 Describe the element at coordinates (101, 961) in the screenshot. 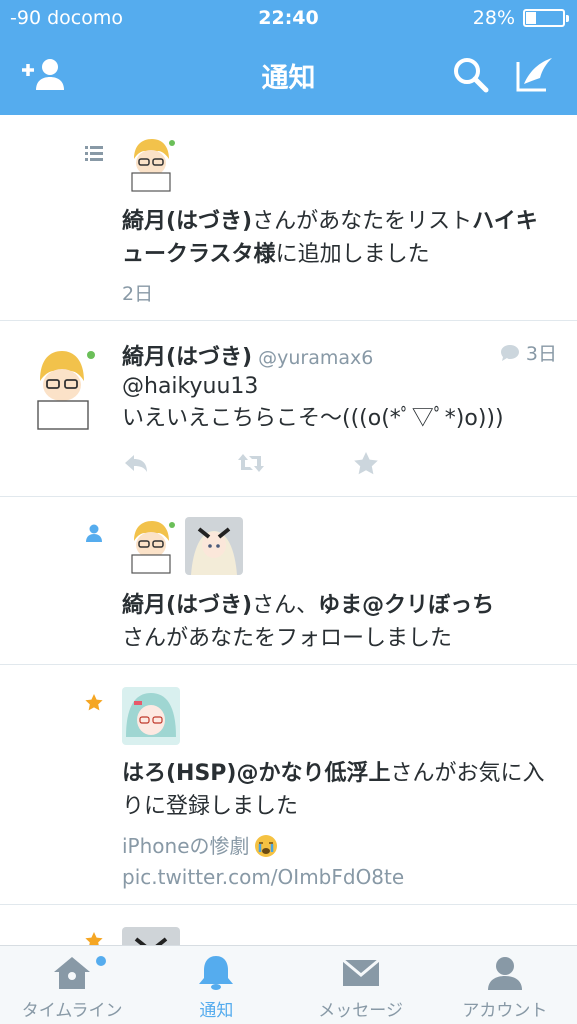

I see `new-items-dot` at that location.